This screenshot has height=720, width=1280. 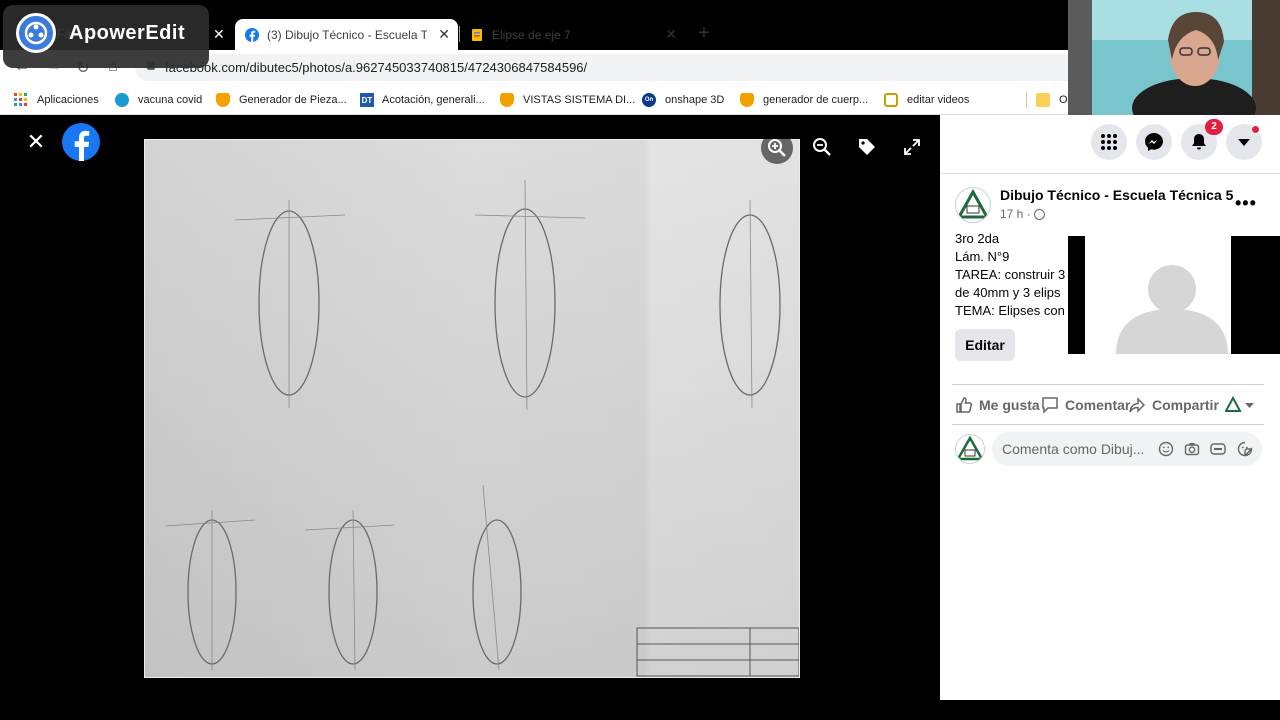 I want to click on post-line: TAREA: construir 3, so click(x=1010, y=274).